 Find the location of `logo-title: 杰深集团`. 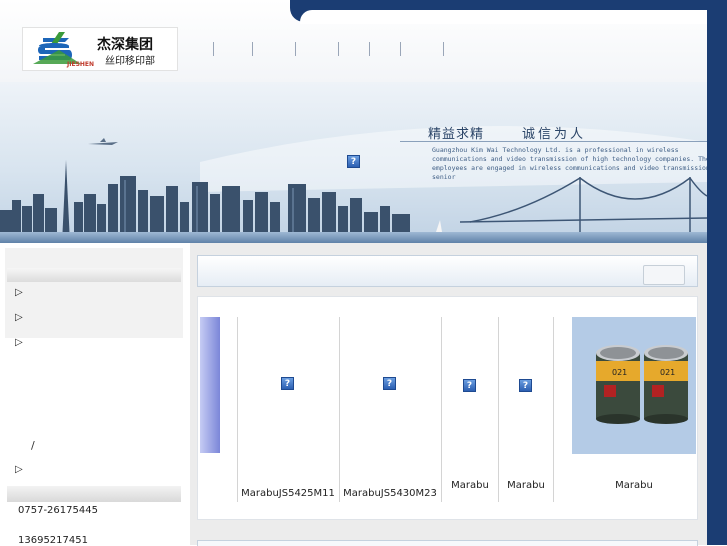

logo-title: 杰深集团 is located at coordinates (125, 45).